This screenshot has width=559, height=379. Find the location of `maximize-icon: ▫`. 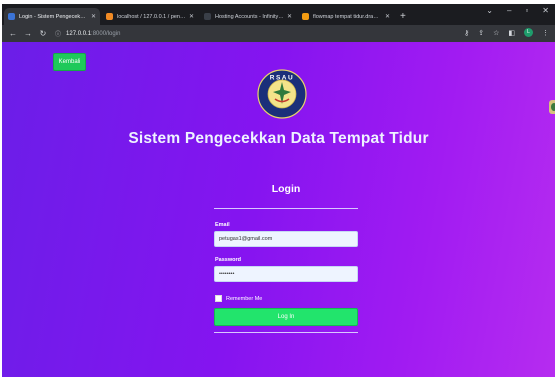

maximize-icon: ▫ is located at coordinates (526, 10).